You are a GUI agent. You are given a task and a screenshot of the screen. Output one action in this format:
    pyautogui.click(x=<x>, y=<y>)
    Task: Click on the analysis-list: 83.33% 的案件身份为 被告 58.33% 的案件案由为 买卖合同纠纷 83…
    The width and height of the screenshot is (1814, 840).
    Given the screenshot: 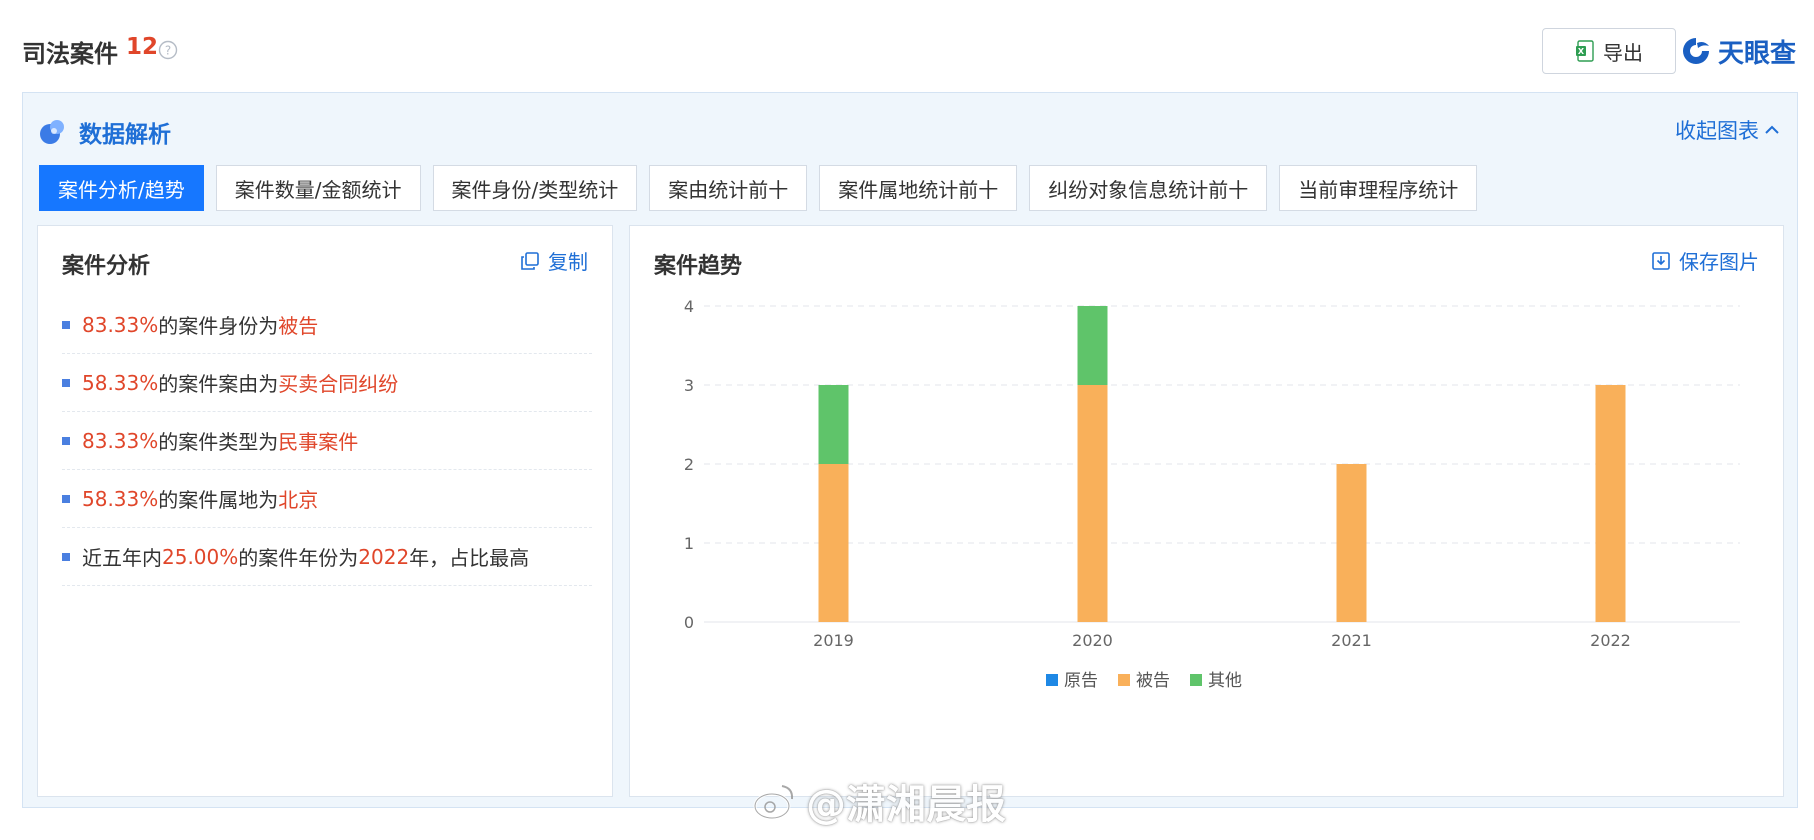 What is the action you would take?
    pyautogui.click(x=327, y=441)
    